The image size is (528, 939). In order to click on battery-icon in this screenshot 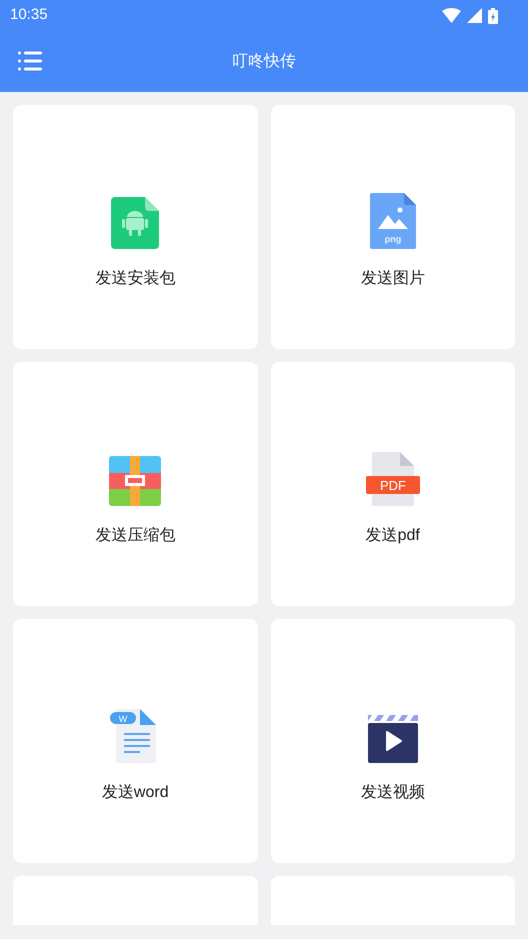, I will do `click(493, 16)`.